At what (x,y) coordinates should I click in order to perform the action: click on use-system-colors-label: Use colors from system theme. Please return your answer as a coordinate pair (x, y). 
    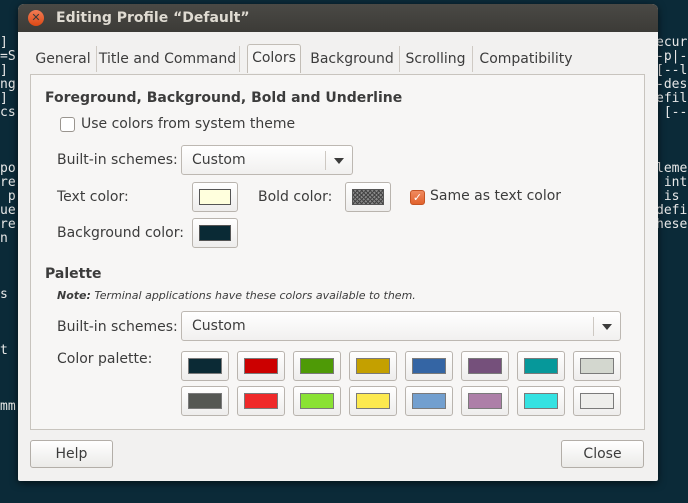
    Looking at the image, I should click on (188, 124).